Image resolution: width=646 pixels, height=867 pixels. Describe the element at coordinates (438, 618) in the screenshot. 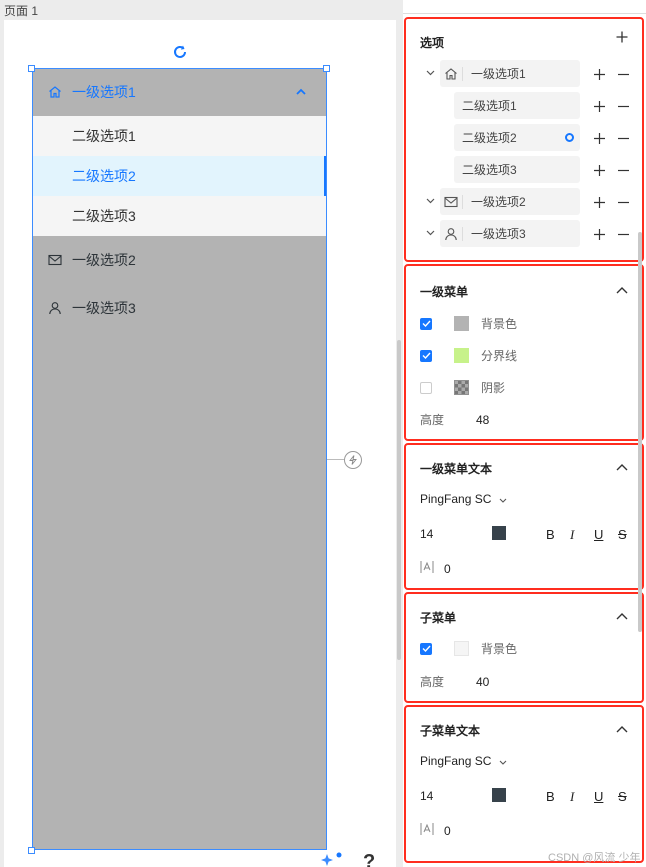

I see `submenu-title: 子菜单` at that location.